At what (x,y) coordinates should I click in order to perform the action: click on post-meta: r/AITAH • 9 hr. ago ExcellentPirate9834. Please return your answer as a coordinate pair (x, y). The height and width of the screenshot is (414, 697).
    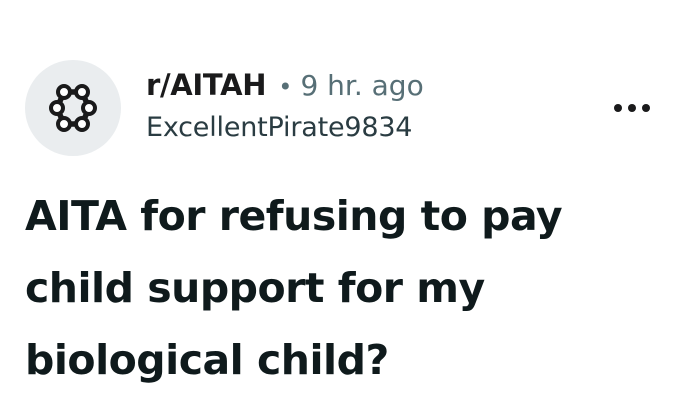
    Looking at the image, I should click on (285, 105).